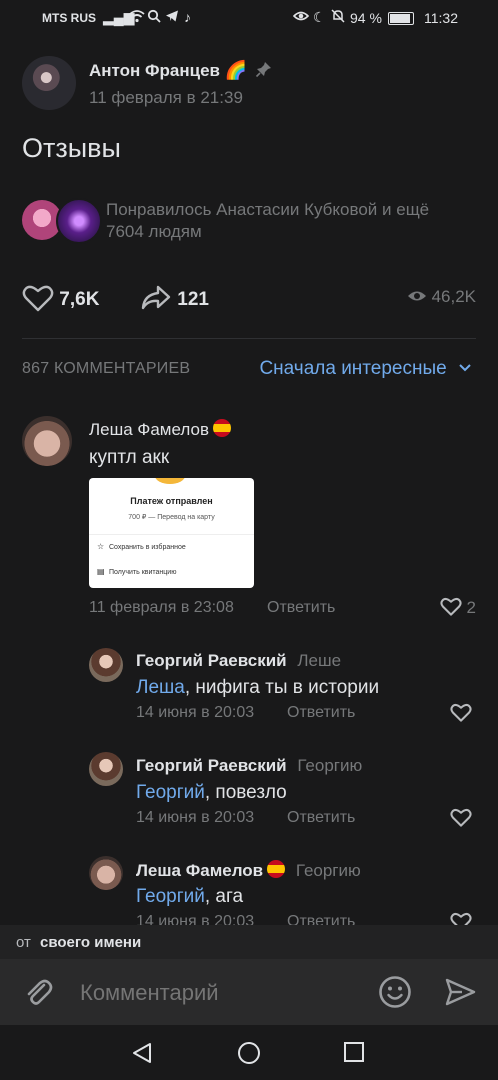 This screenshot has width=498, height=1080. I want to click on recents-button, so click(354, 1054).